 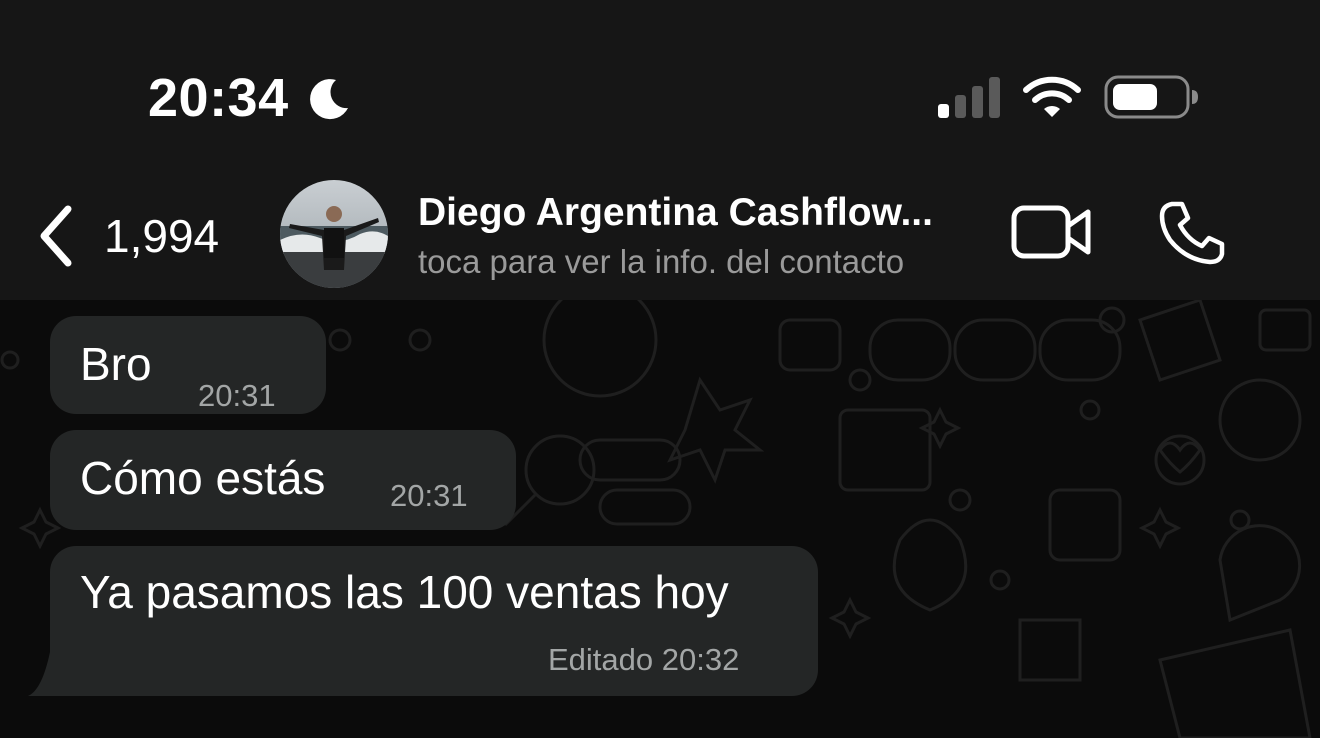 I want to click on wifi-icon, so click(x=1052, y=96).